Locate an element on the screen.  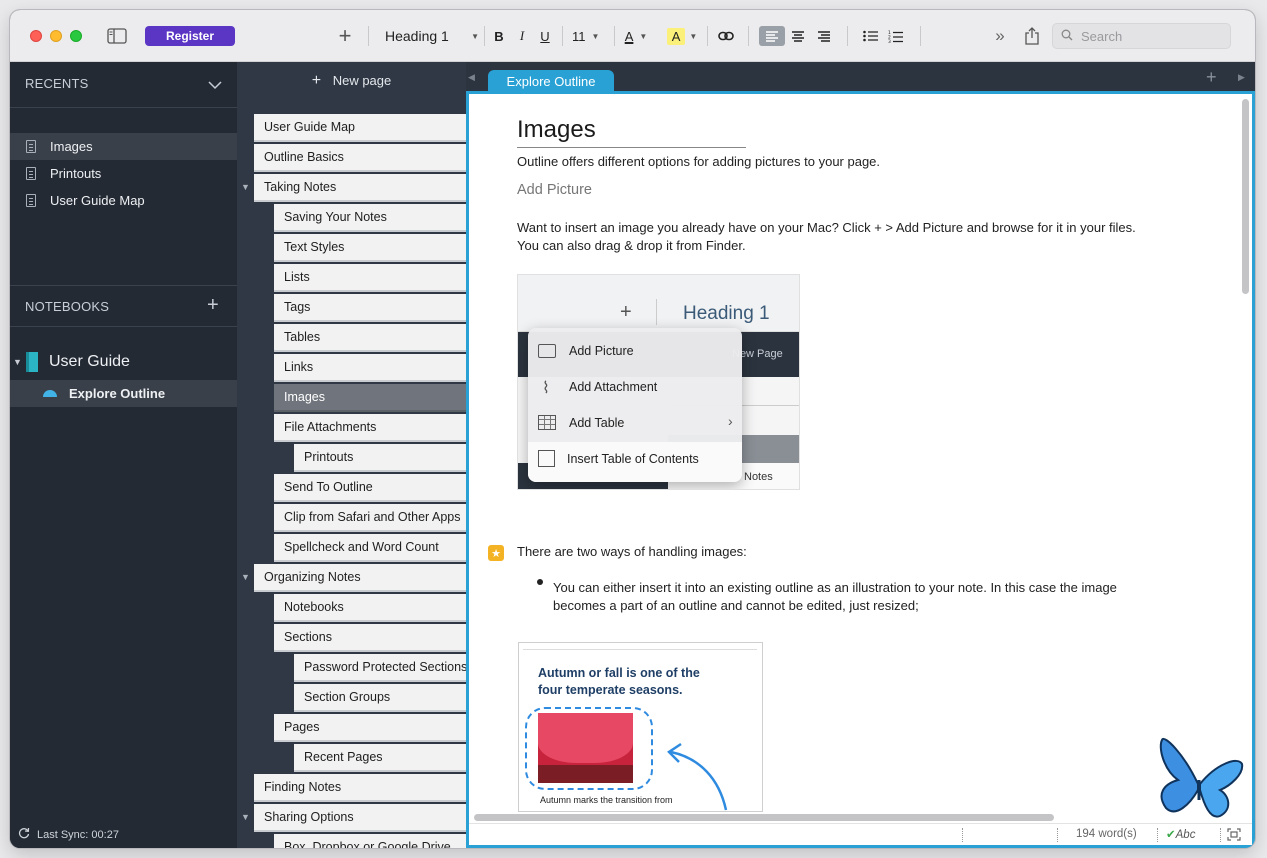
tab-explore-outline: Explore Outline is located at coordinates (551, 81).